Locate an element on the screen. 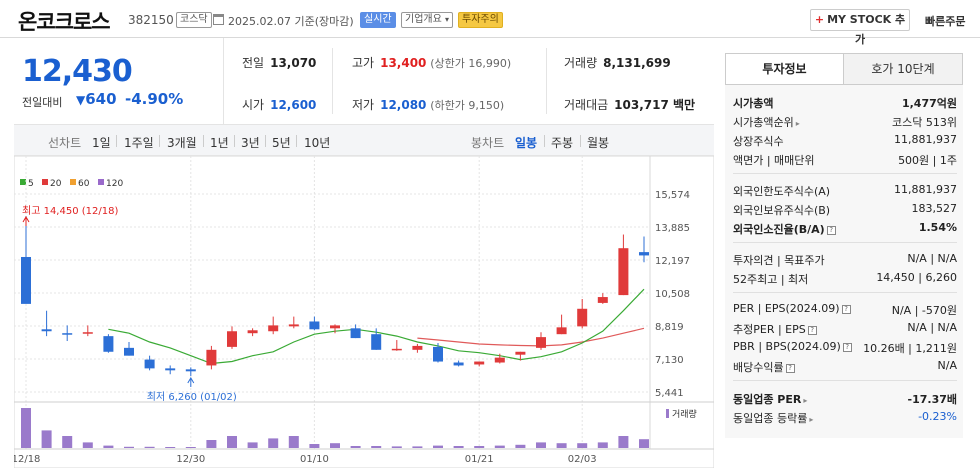  add-mystock-button: + MY STOCK 추가 is located at coordinates (860, 27).